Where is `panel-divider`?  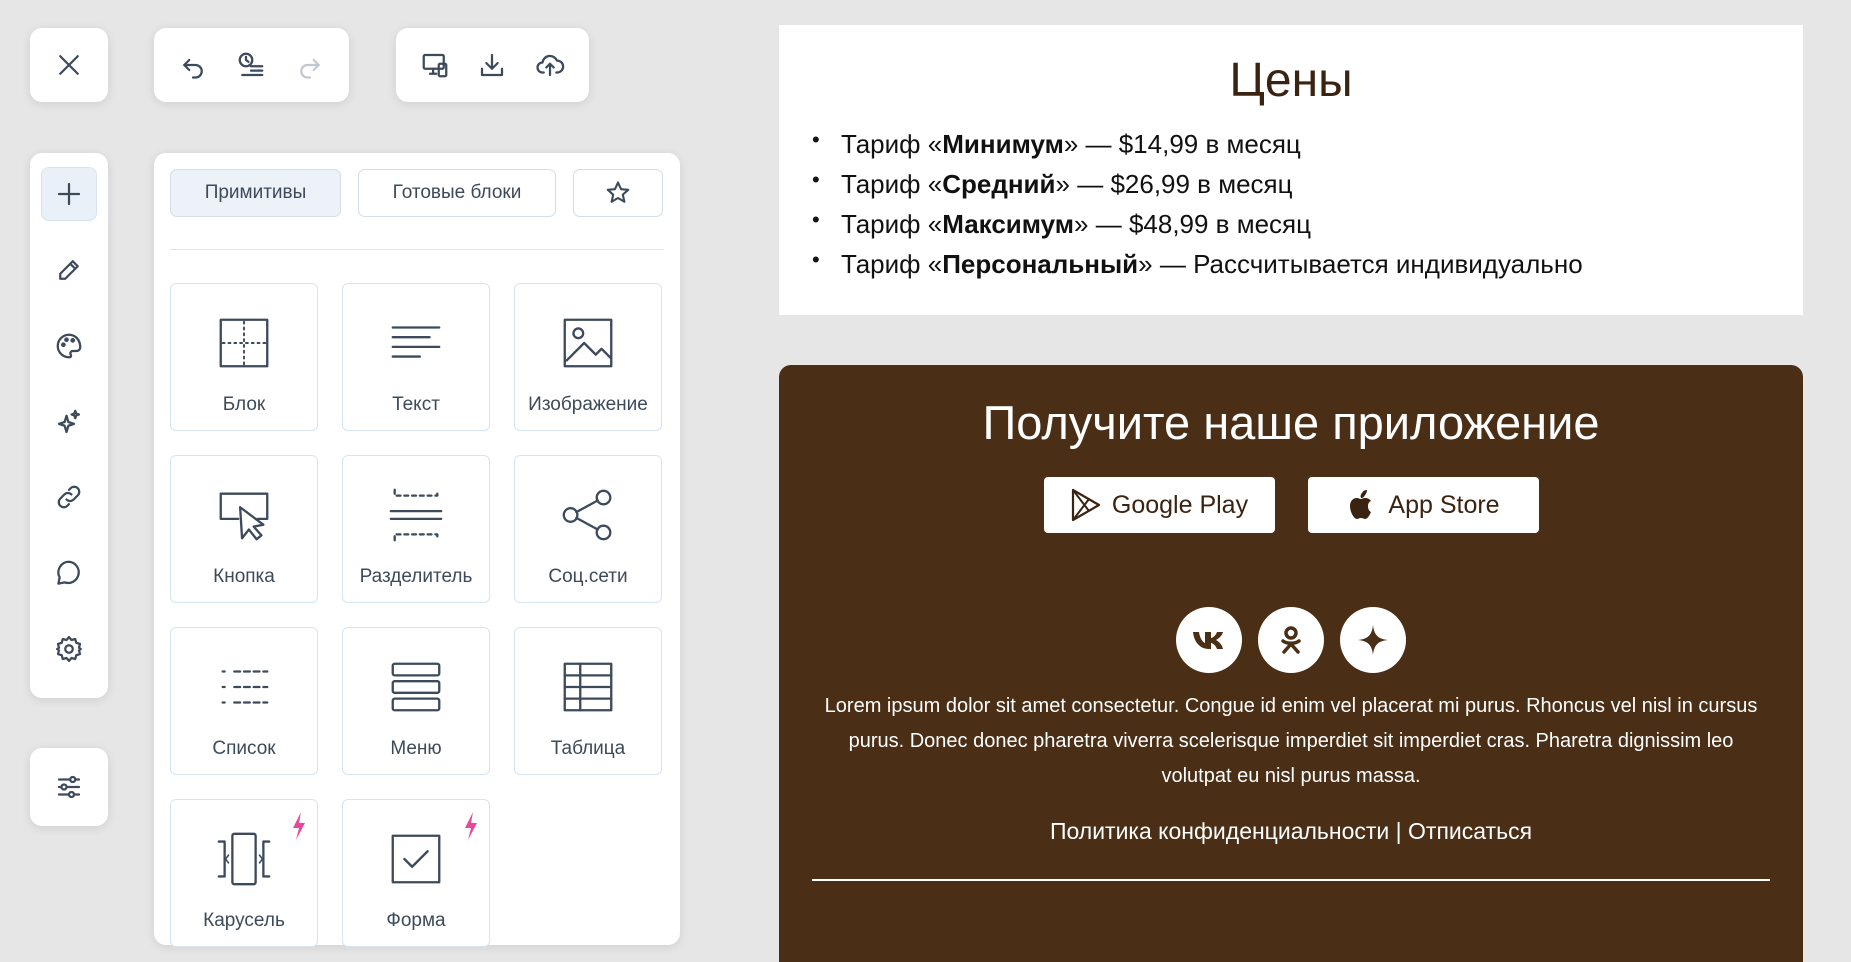
panel-divider is located at coordinates (417, 249).